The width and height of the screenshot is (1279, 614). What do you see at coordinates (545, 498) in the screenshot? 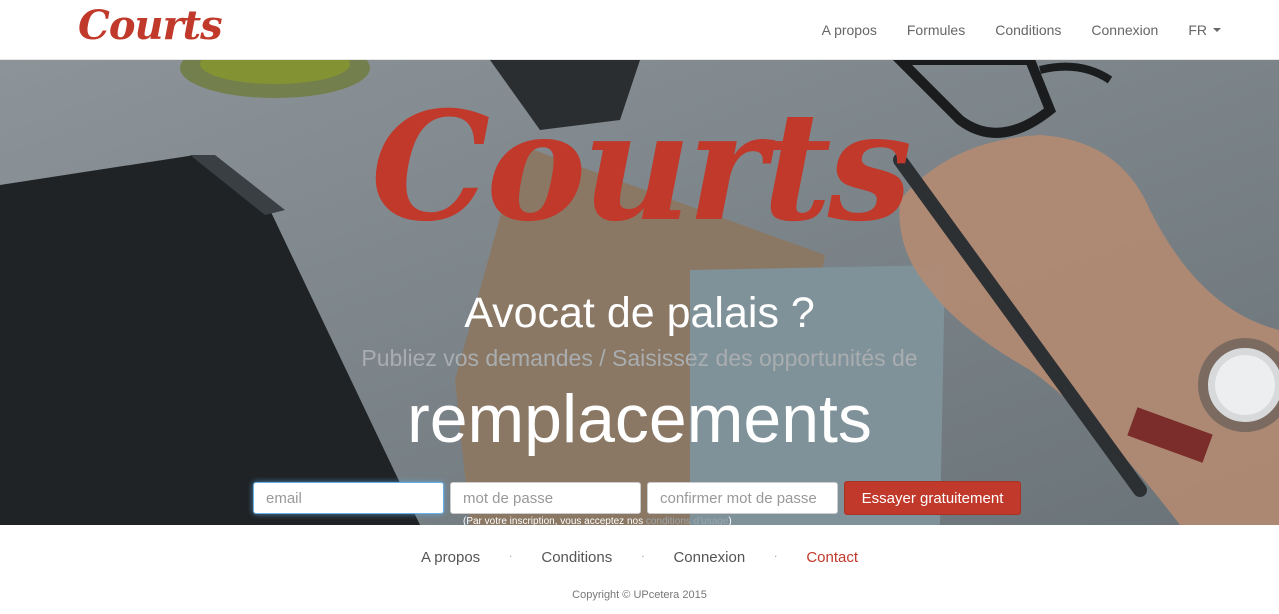
I see `password-input` at bounding box center [545, 498].